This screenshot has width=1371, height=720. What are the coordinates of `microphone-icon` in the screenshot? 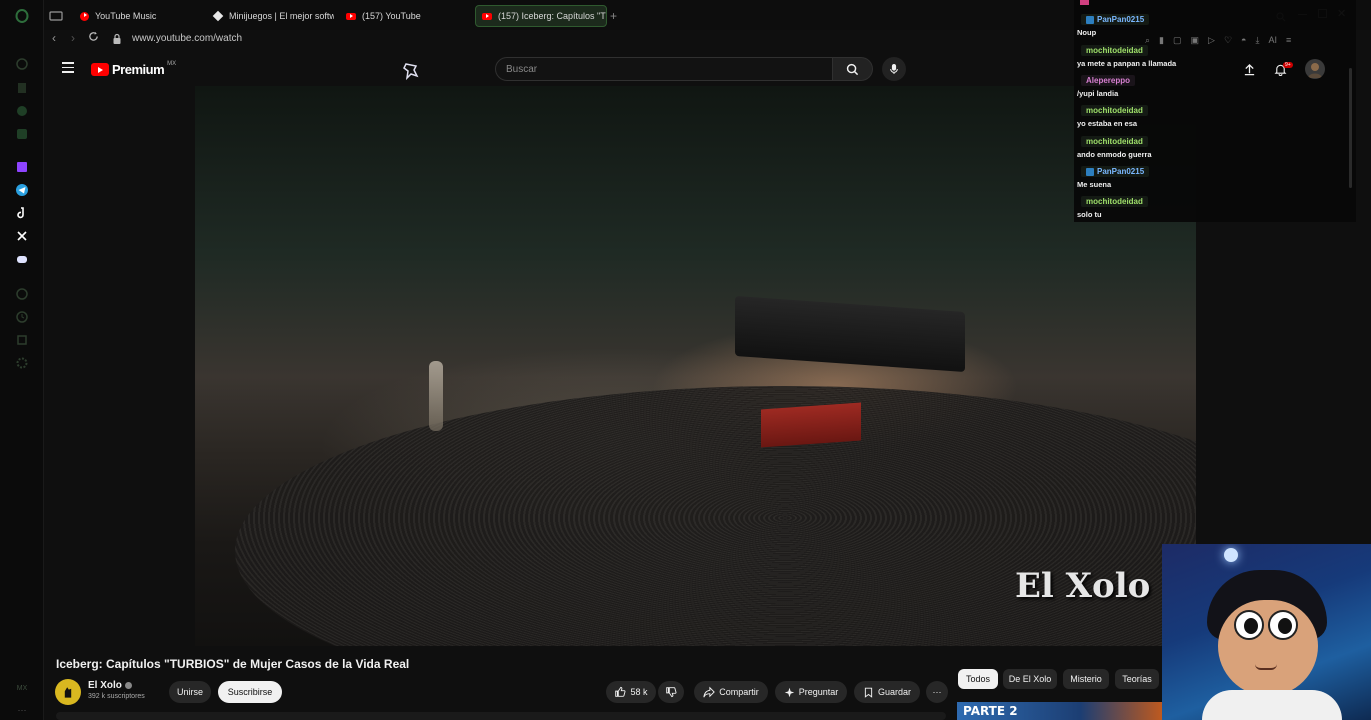 It's located at (894, 69).